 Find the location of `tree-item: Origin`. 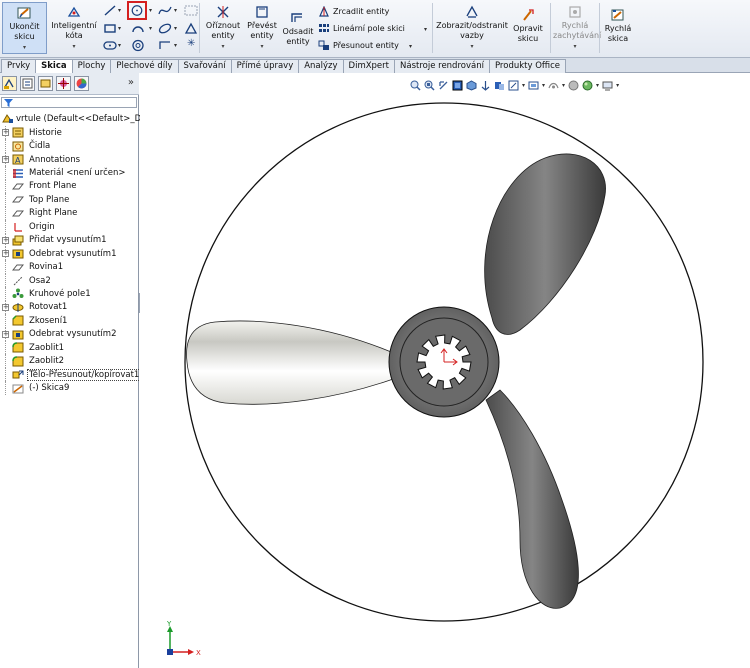

tree-item: Origin is located at coordinates (69, 227).